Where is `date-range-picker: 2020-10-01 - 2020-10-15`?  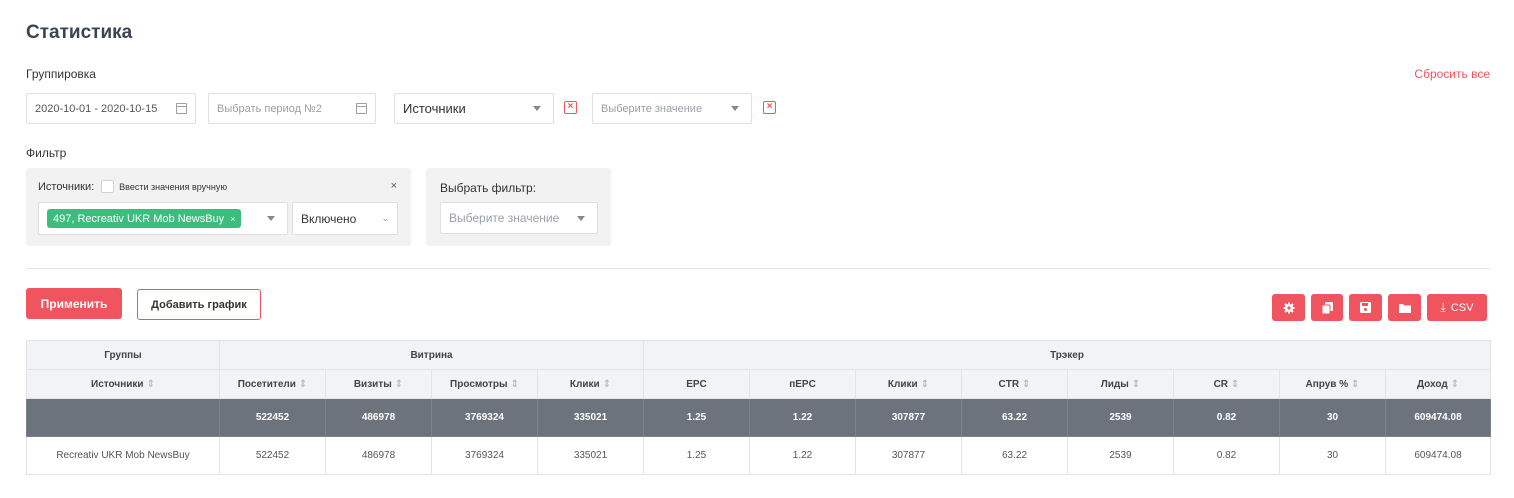
date-range-picker: 2020-10-01 - 2020-10-15 is located at coordinates (111, 108).